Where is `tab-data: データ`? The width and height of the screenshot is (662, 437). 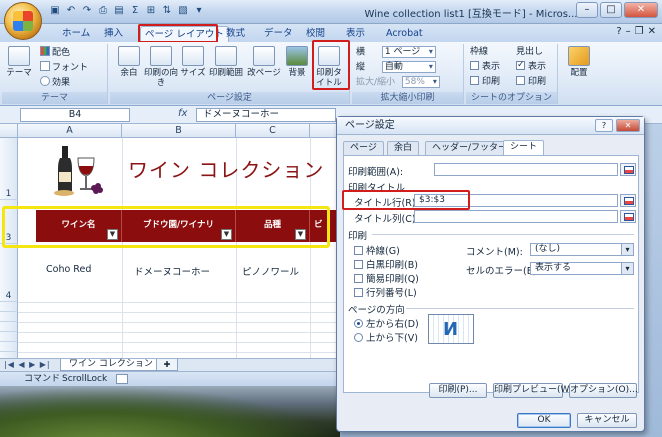 tab-data: データ is located at coordinates (278, 34).